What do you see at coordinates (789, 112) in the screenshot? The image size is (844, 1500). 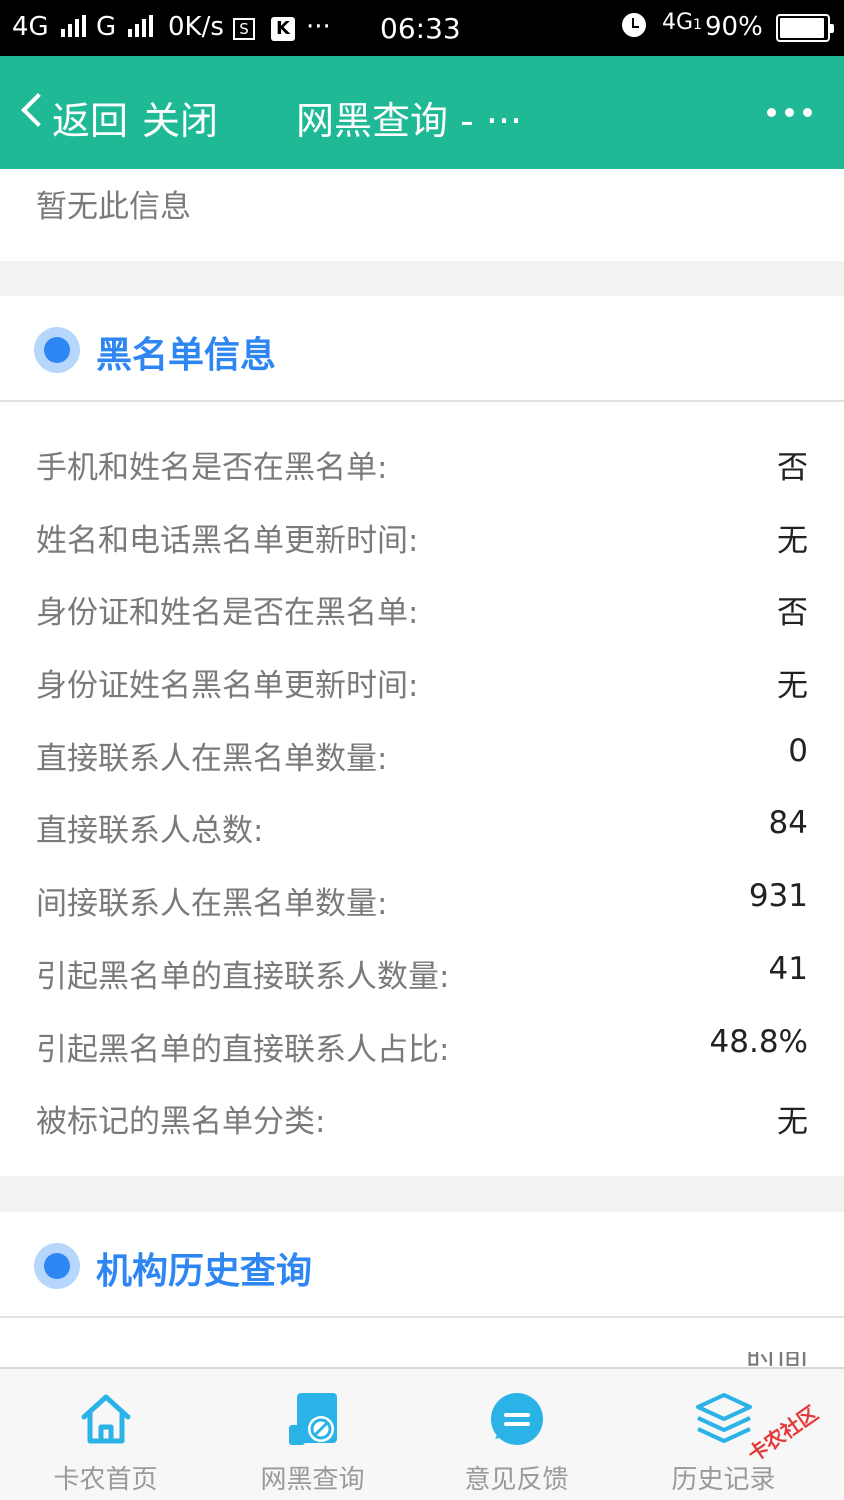 I see `more-menu-icon` at bounding box center [789, 112].